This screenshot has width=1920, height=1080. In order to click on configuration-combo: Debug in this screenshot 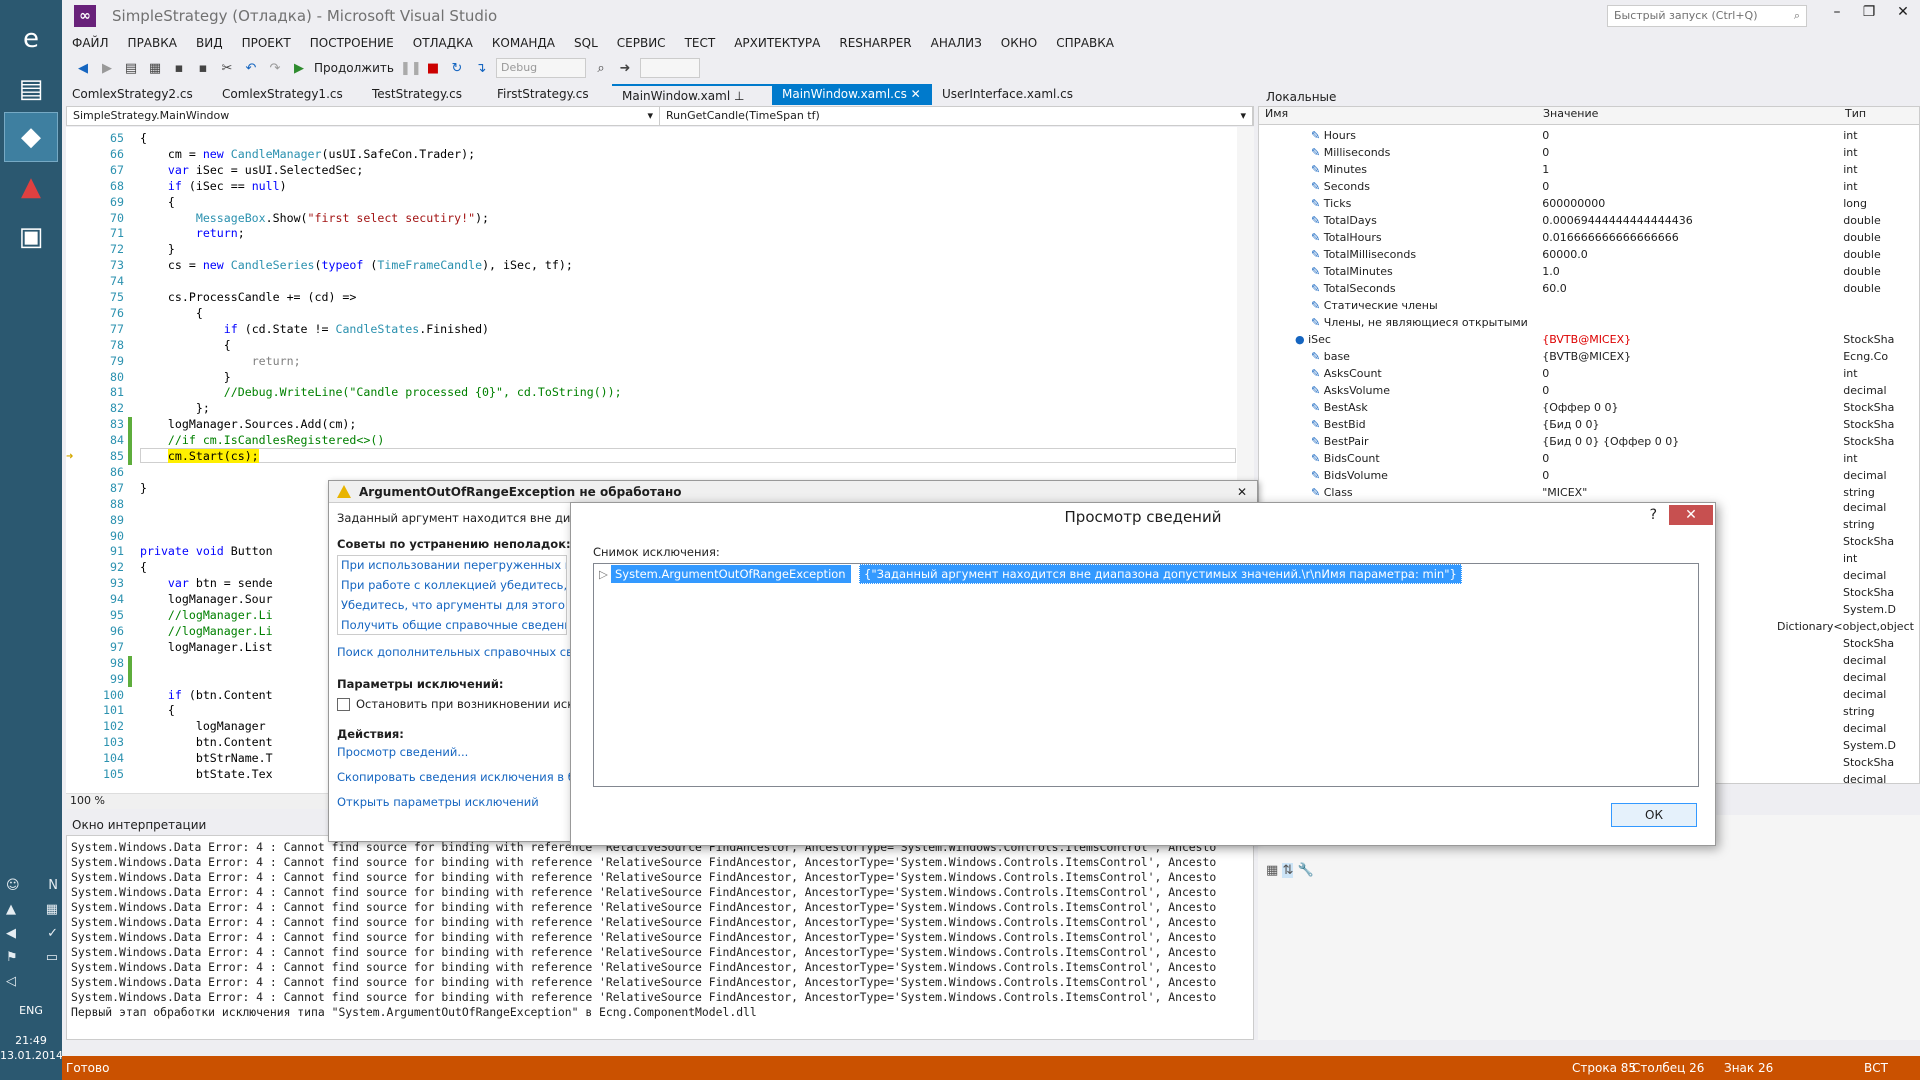, I will do `click(540, 68)`.